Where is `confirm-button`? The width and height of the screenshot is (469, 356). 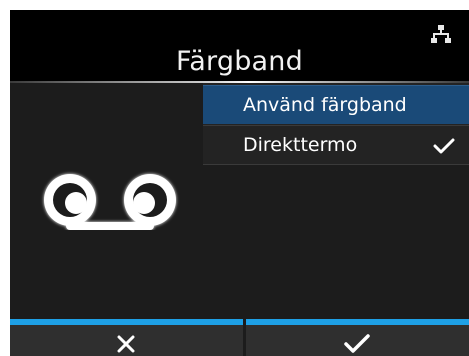
confirm-button is located at coordinates (357, 337).